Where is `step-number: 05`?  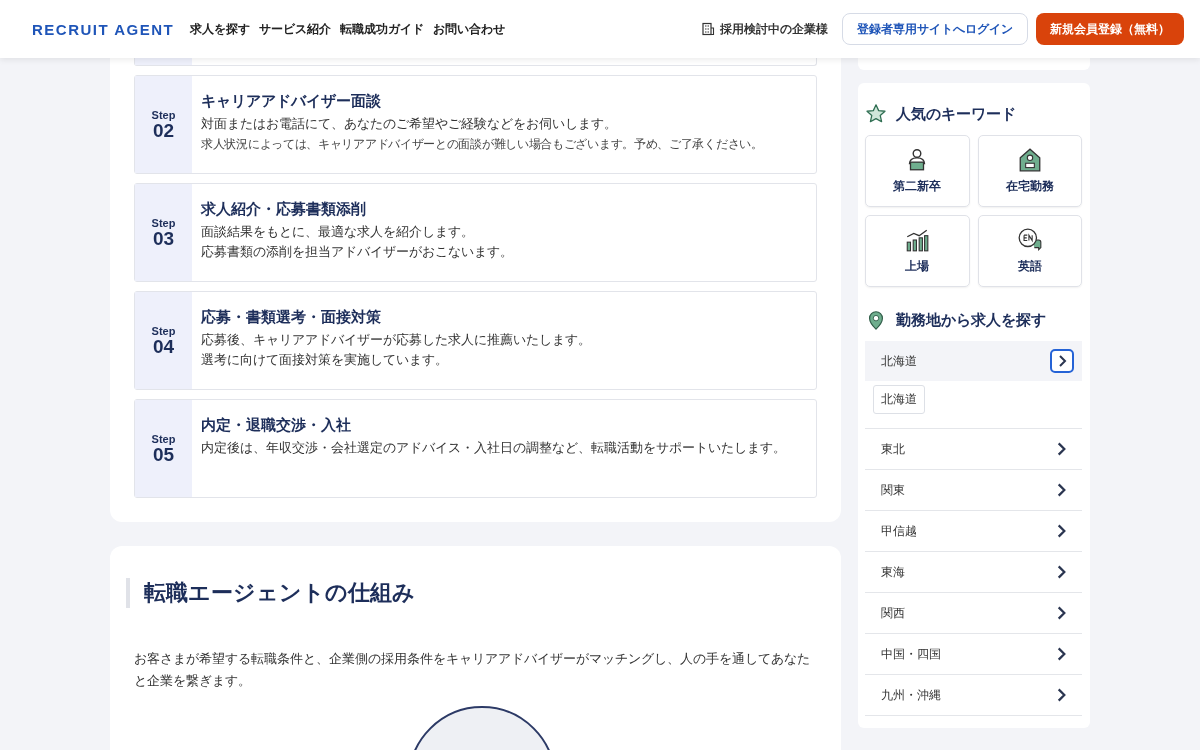
step-number: 05 is located at coordinates (163, 454).